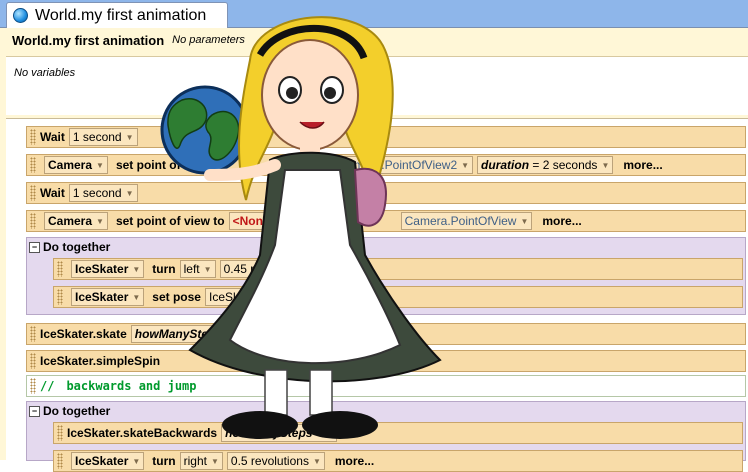  I want to click on method-call-label: IceSkater.skateBackwards, so click(142, 433).